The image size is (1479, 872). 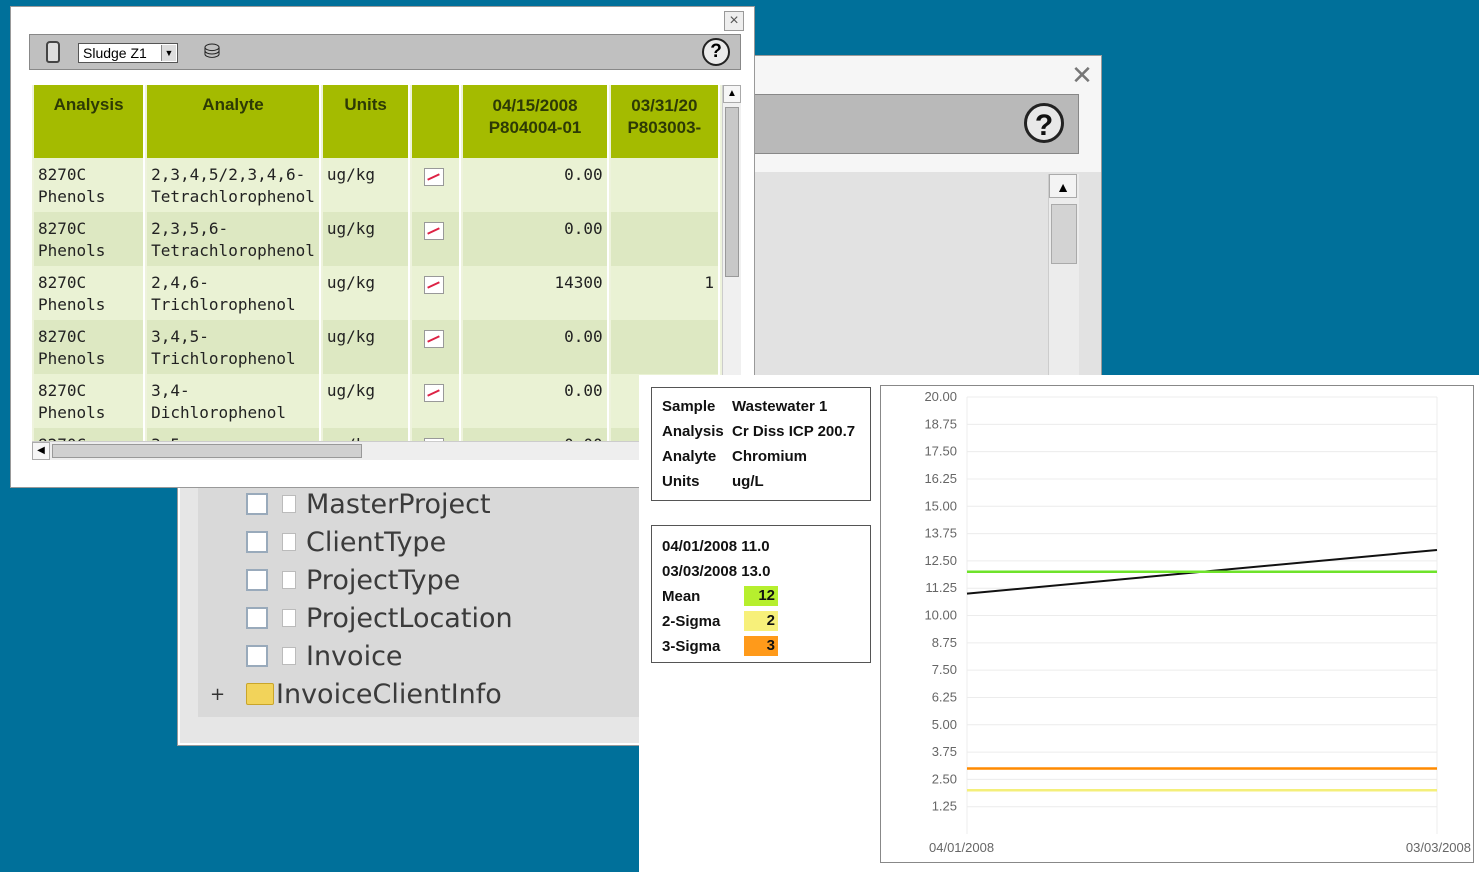 I want to click on chevron-down-icon: ▼, so click(x=168, y=53).